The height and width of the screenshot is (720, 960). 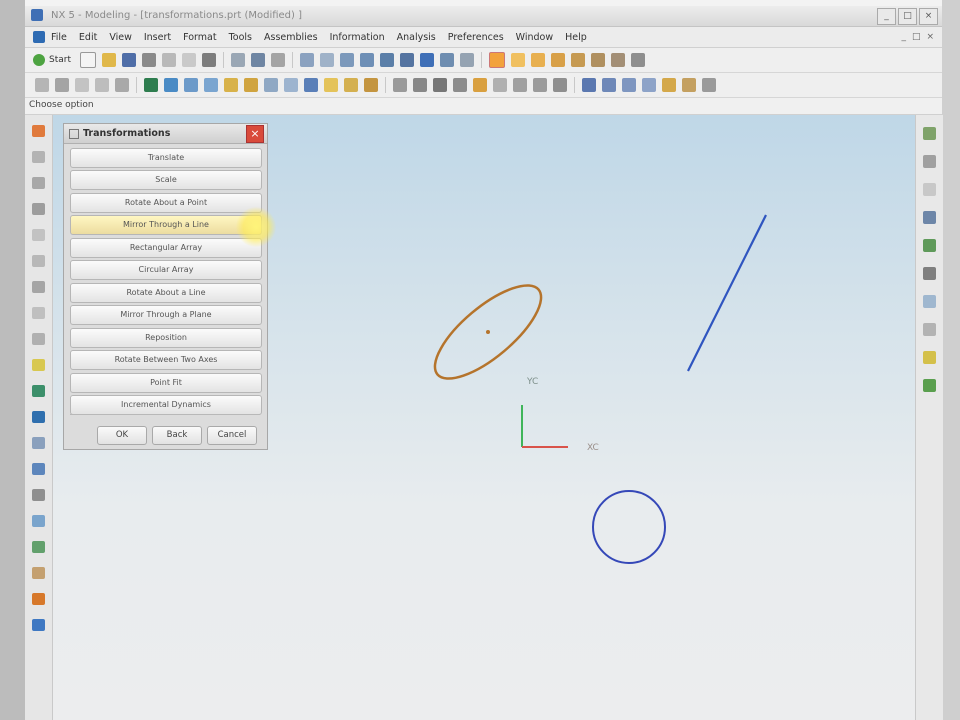 I want to click on save-icon, so click(x=129, y=60).